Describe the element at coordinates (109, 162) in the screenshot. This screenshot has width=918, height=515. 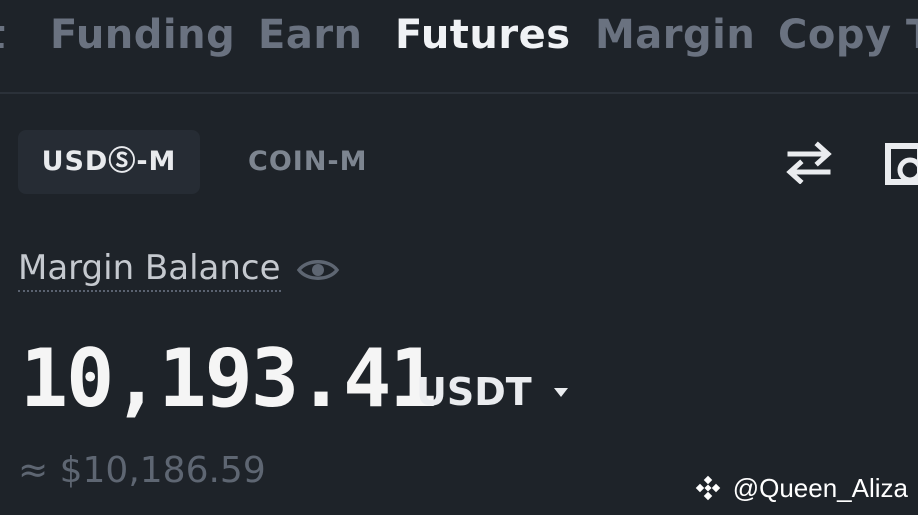
I see `usds-m-button: USDⓈ-M` at that location.